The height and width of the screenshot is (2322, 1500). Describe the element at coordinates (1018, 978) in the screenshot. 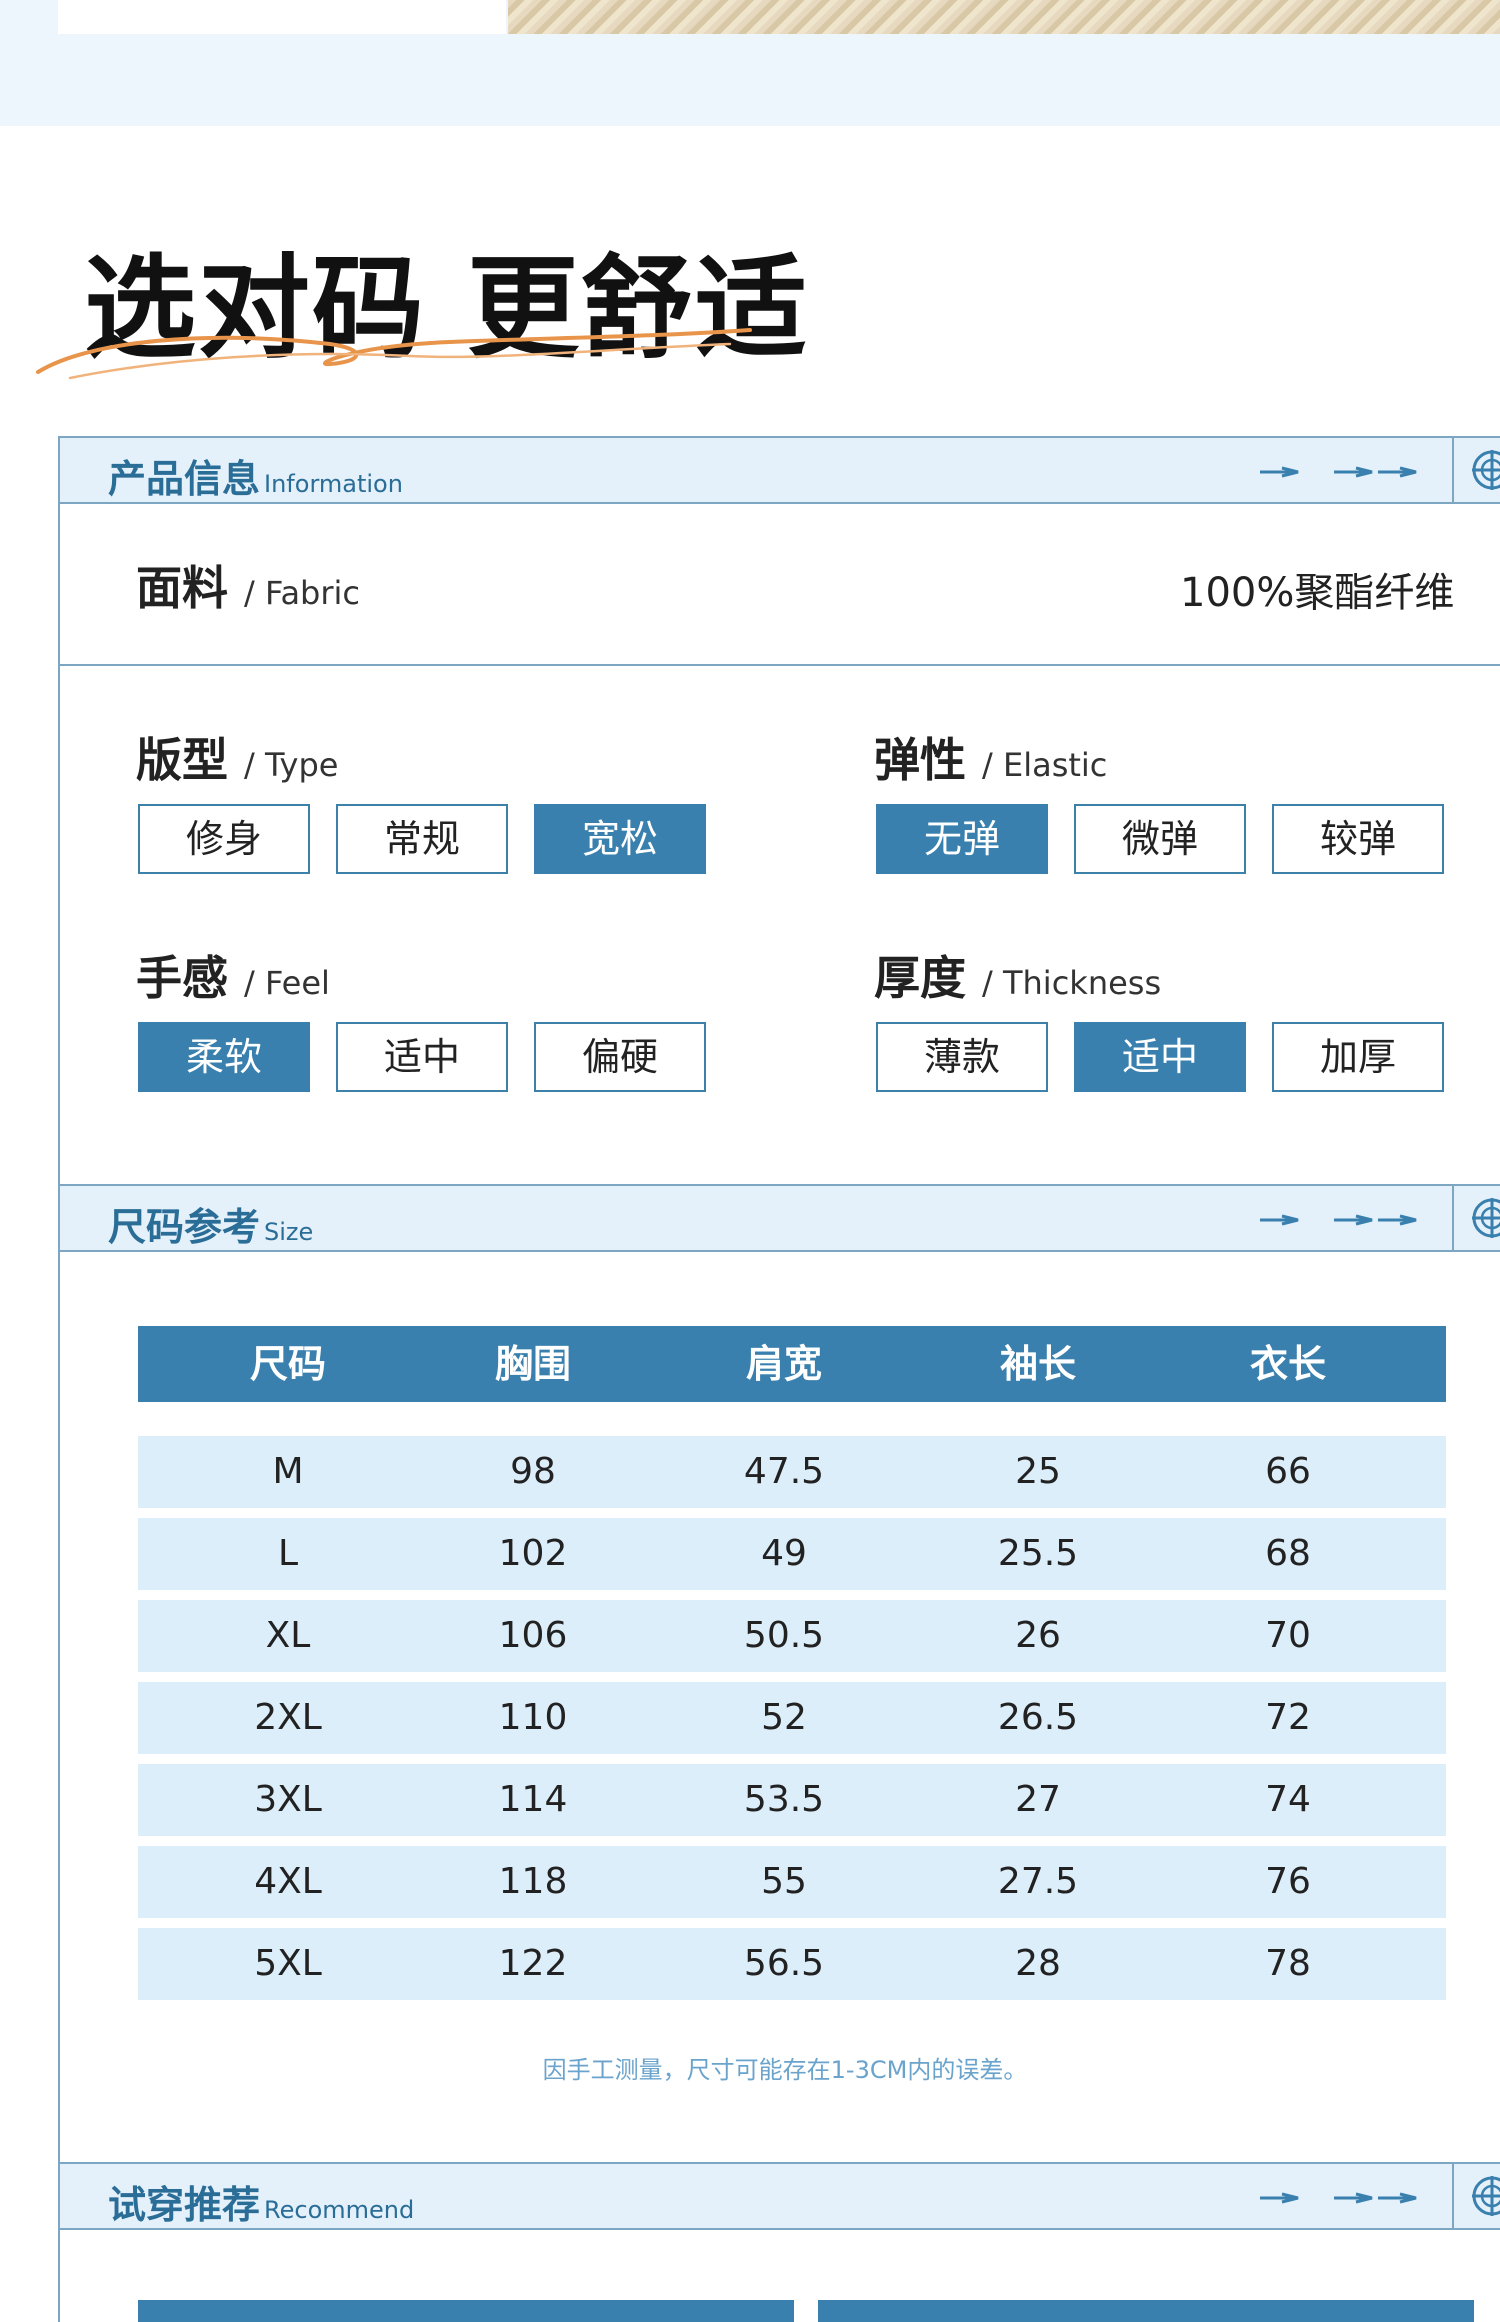

I see `thickness-label: 厚度 / Thickness` at that location.